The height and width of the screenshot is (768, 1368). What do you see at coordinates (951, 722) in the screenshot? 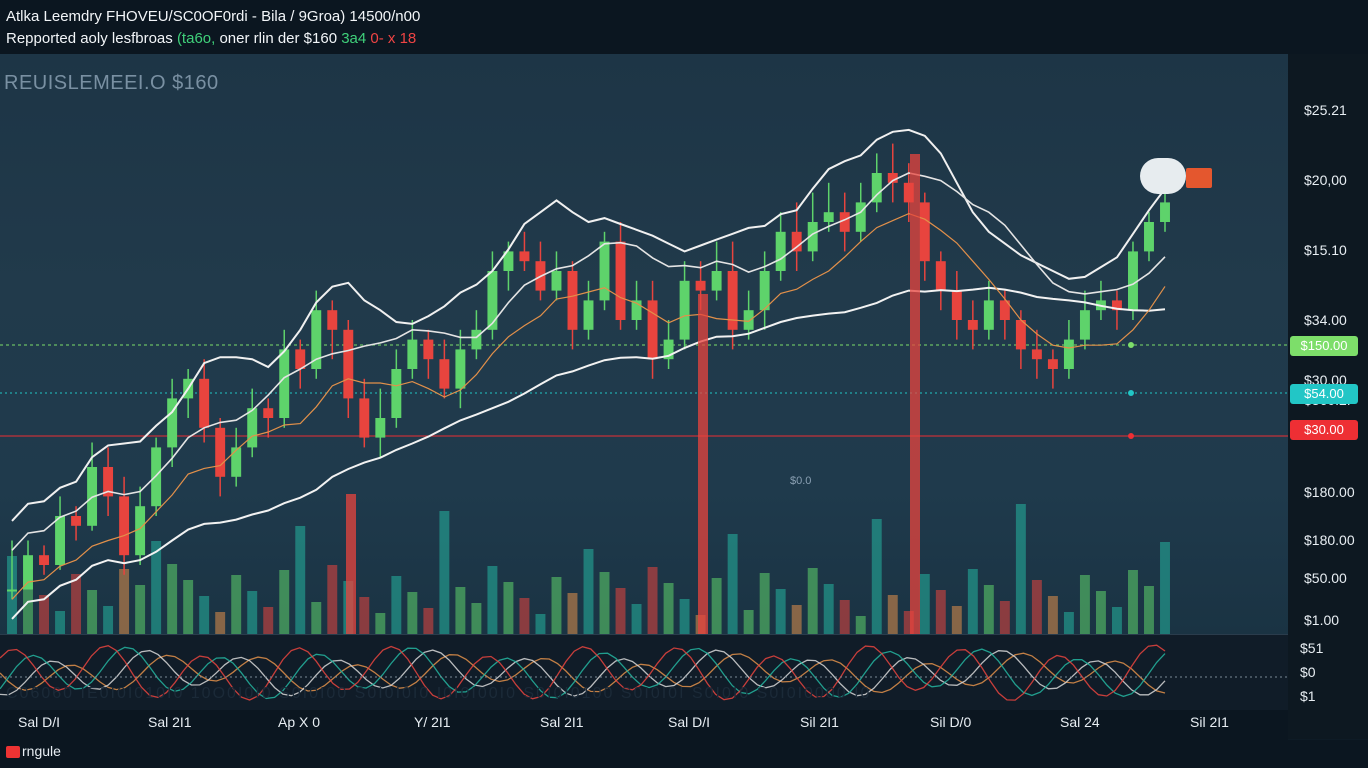
I see `time-axis-label: Sil D/0` at bounding box center [951, 722].